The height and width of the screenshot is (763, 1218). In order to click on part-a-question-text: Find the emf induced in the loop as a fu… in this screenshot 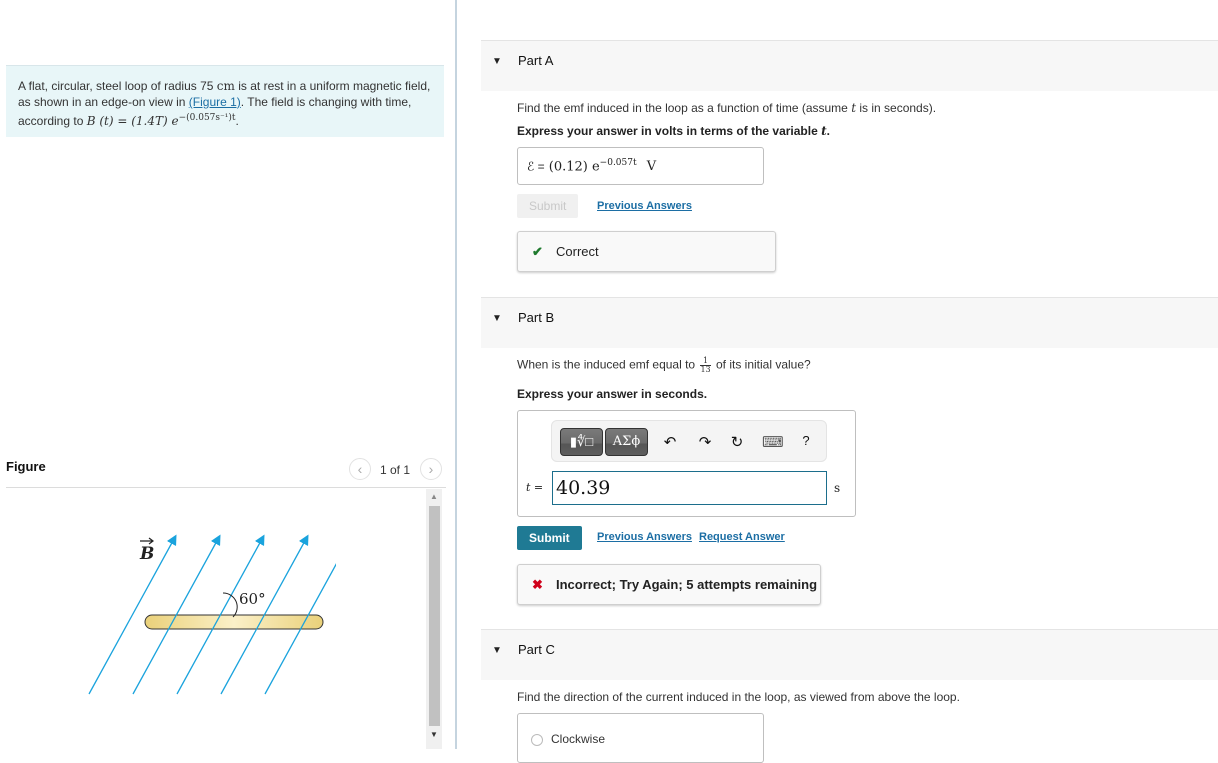, I will do `click(684, 108)`.